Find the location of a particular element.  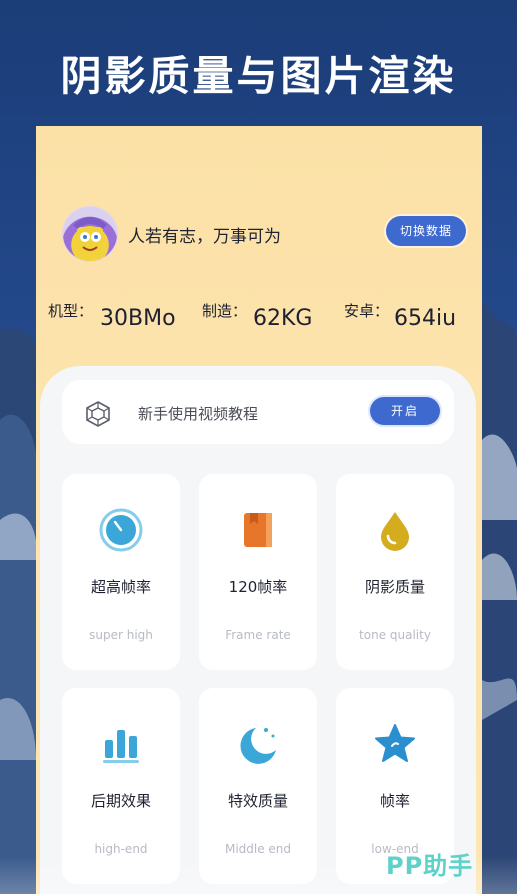

stat-value: 654iu is located at coordinates (425, 318).